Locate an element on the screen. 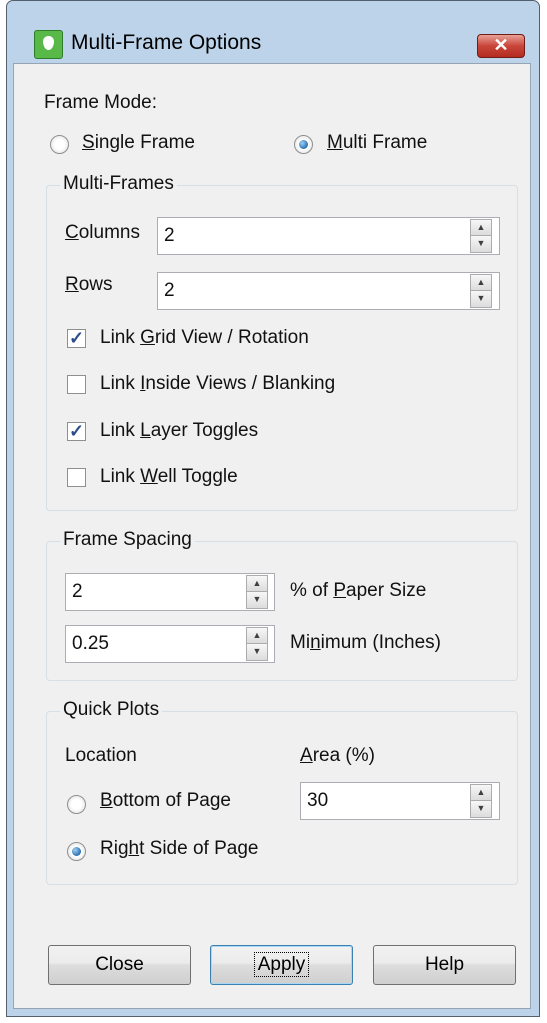 Image resolution: width=547 pixels, height=1023 pixels. bottom-of-page-radio is located at coordinates (76, 804).